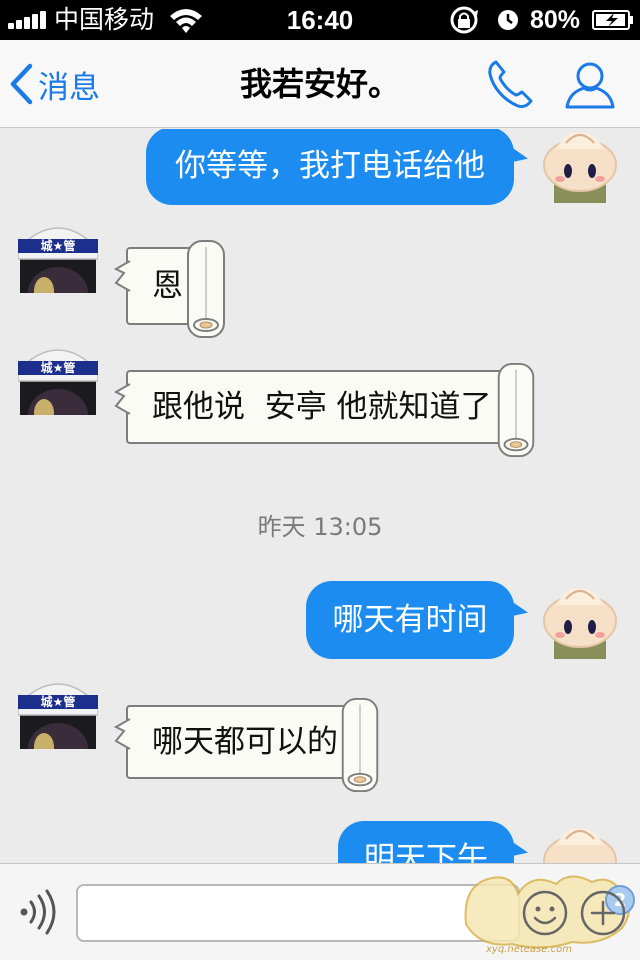 Image resolution: width=640 pixels, height=960 pixels. Describe the element at coordinates (590, 84) in the screenshot. I see `contact-icon` at that location.